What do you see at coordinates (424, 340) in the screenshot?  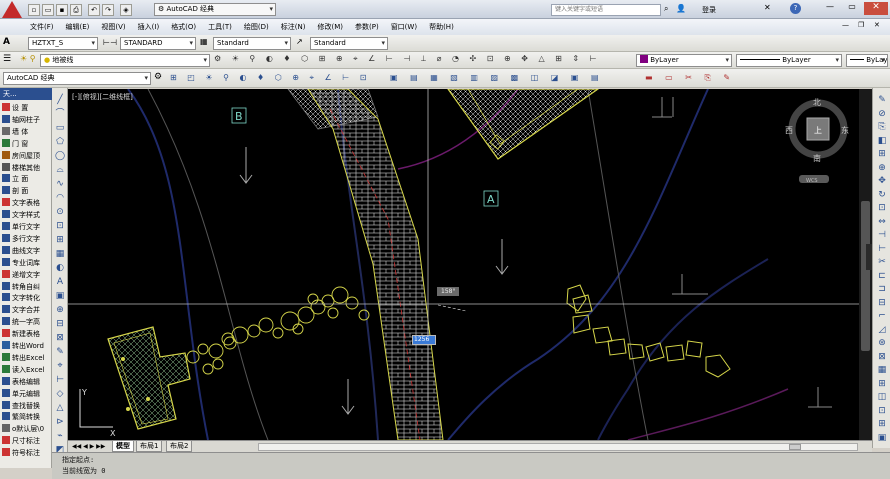 I see `length-input: 1256` at bounding box center [424, 340].